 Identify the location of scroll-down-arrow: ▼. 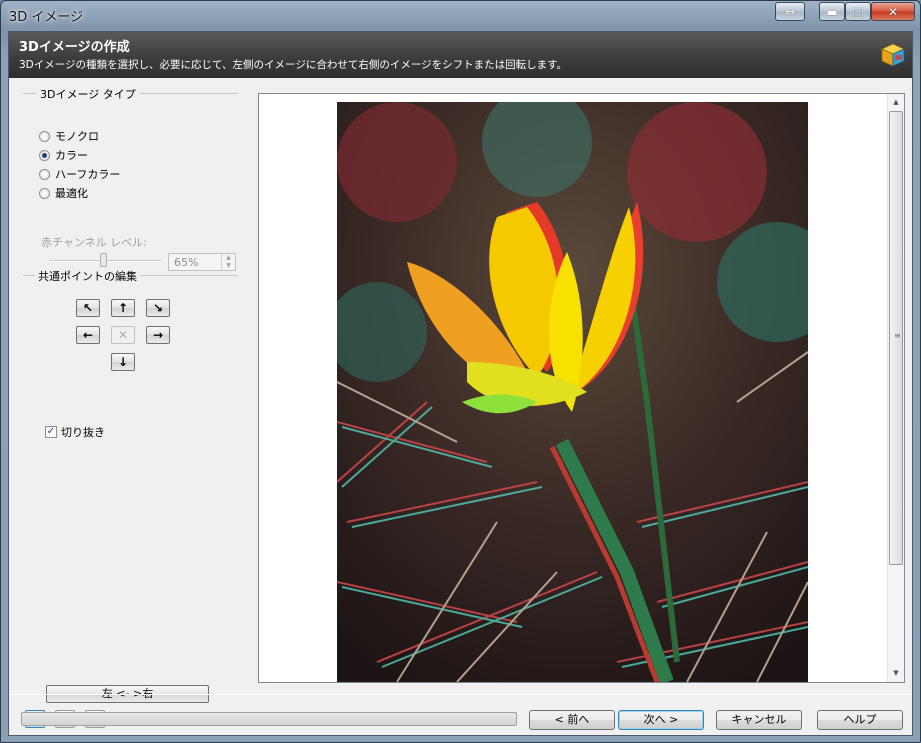
(896, 673).